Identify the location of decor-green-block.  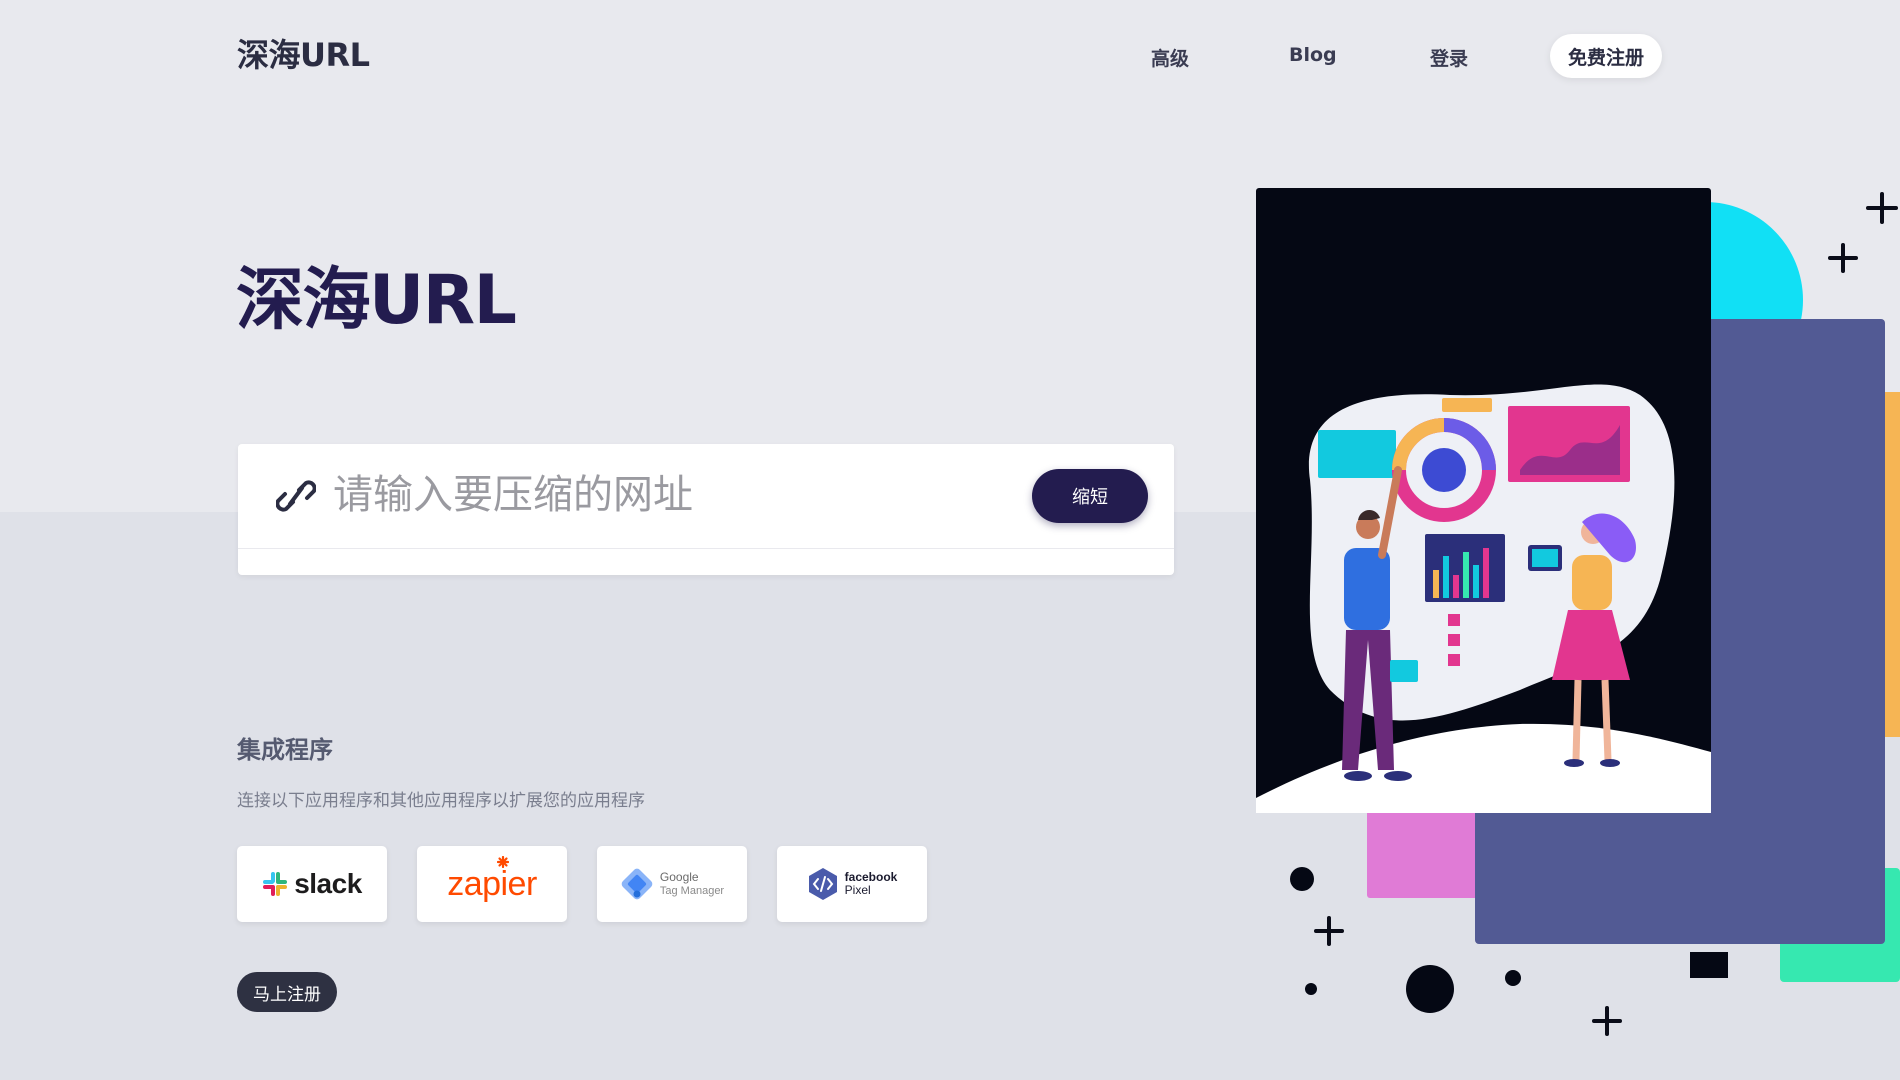
(1840, 925).